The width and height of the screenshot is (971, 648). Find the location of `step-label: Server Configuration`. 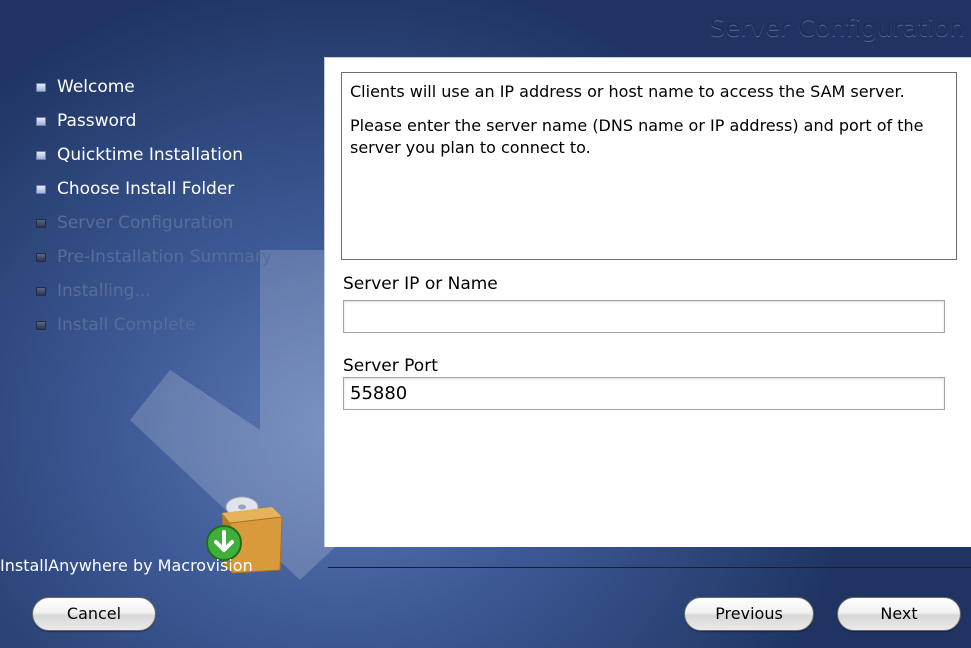

step-label: Server Configuration is located at coordinates (145, 223).